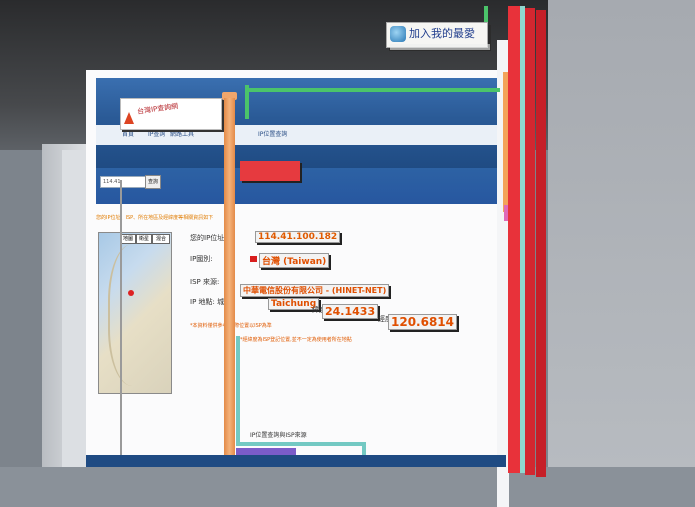 Image resolution: width=695 pixels, height=507 pixels. I want to click on favorites-icon, so click(398, 34).